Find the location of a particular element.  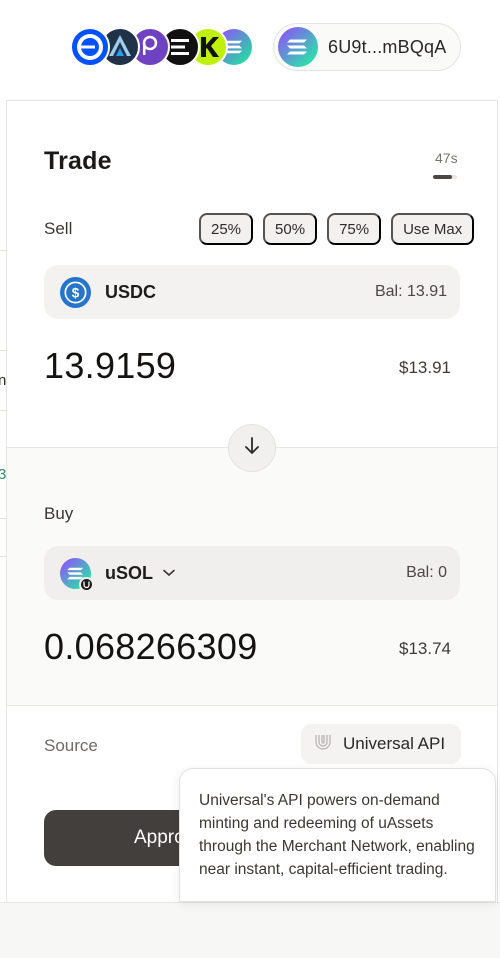

source-provider-name: Universal API is located at coordinates (394, 743).